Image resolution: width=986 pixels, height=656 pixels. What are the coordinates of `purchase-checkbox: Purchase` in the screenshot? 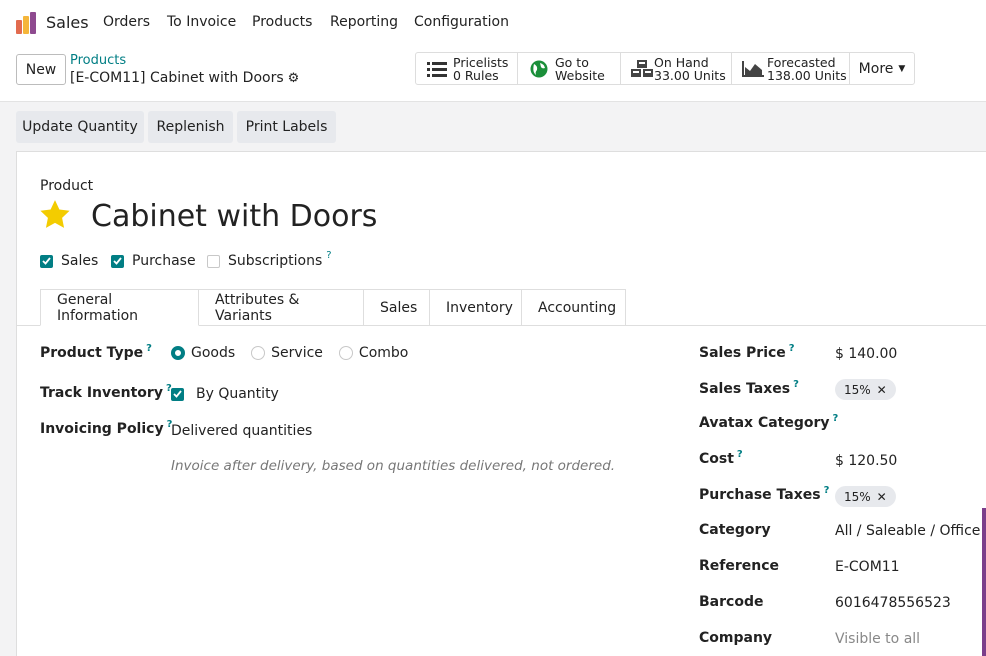 It's located at (153, 261).